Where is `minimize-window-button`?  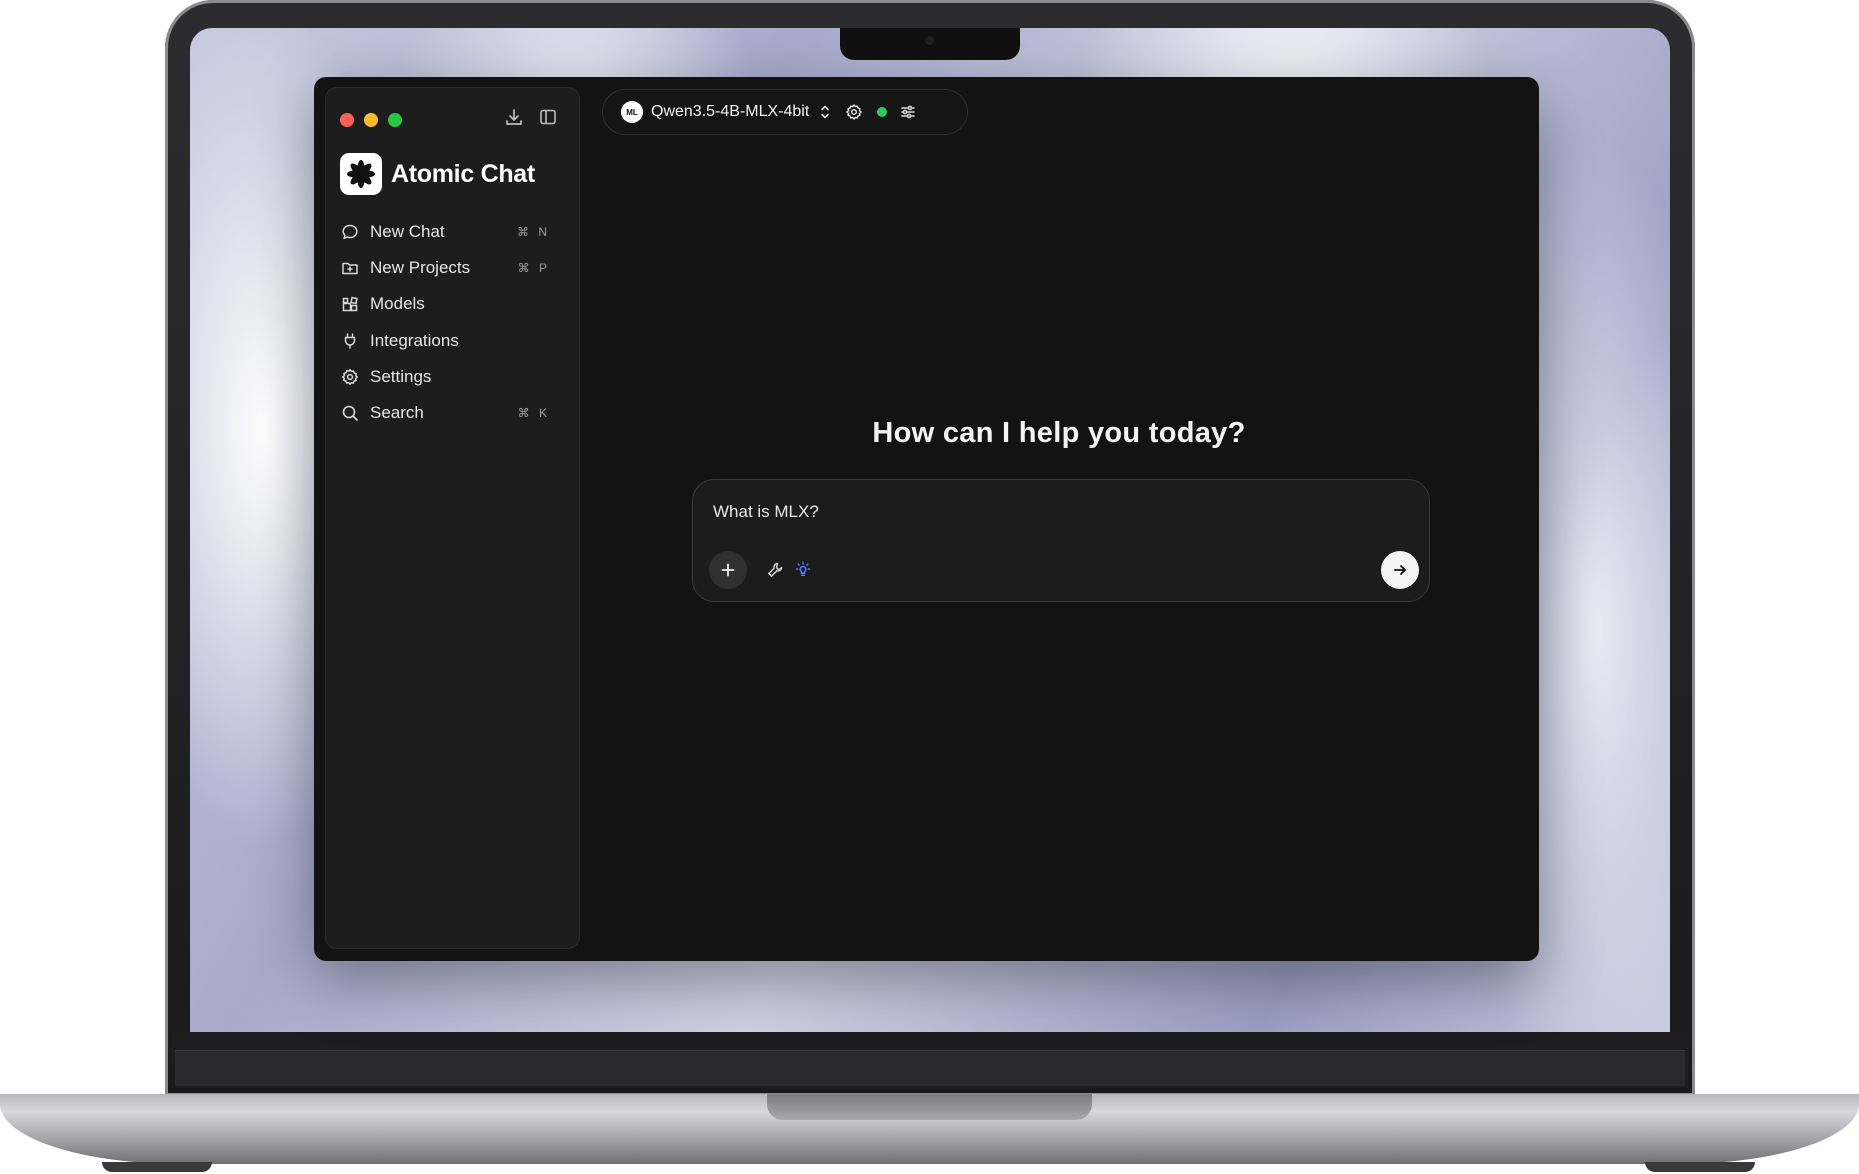 minimize-window-button is located at coordinates (371, 120).